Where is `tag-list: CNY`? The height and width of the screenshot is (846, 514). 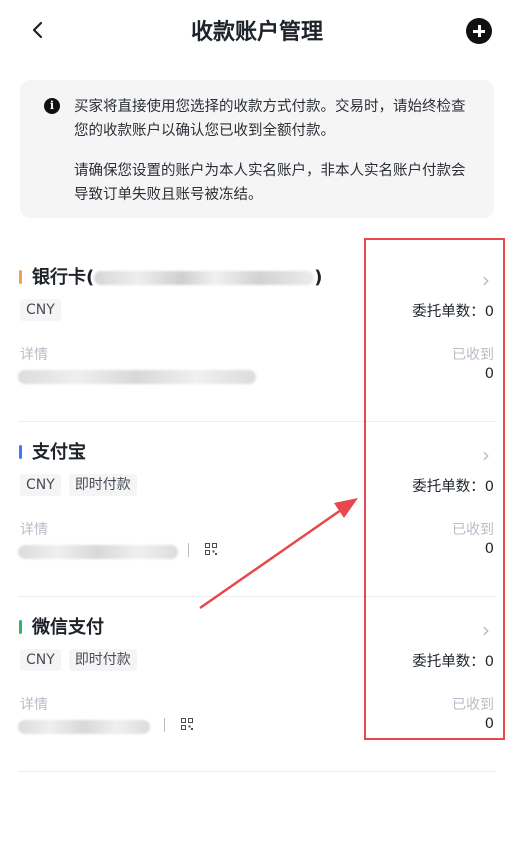
tag-list: CNY is located at coordinates (44, 310).